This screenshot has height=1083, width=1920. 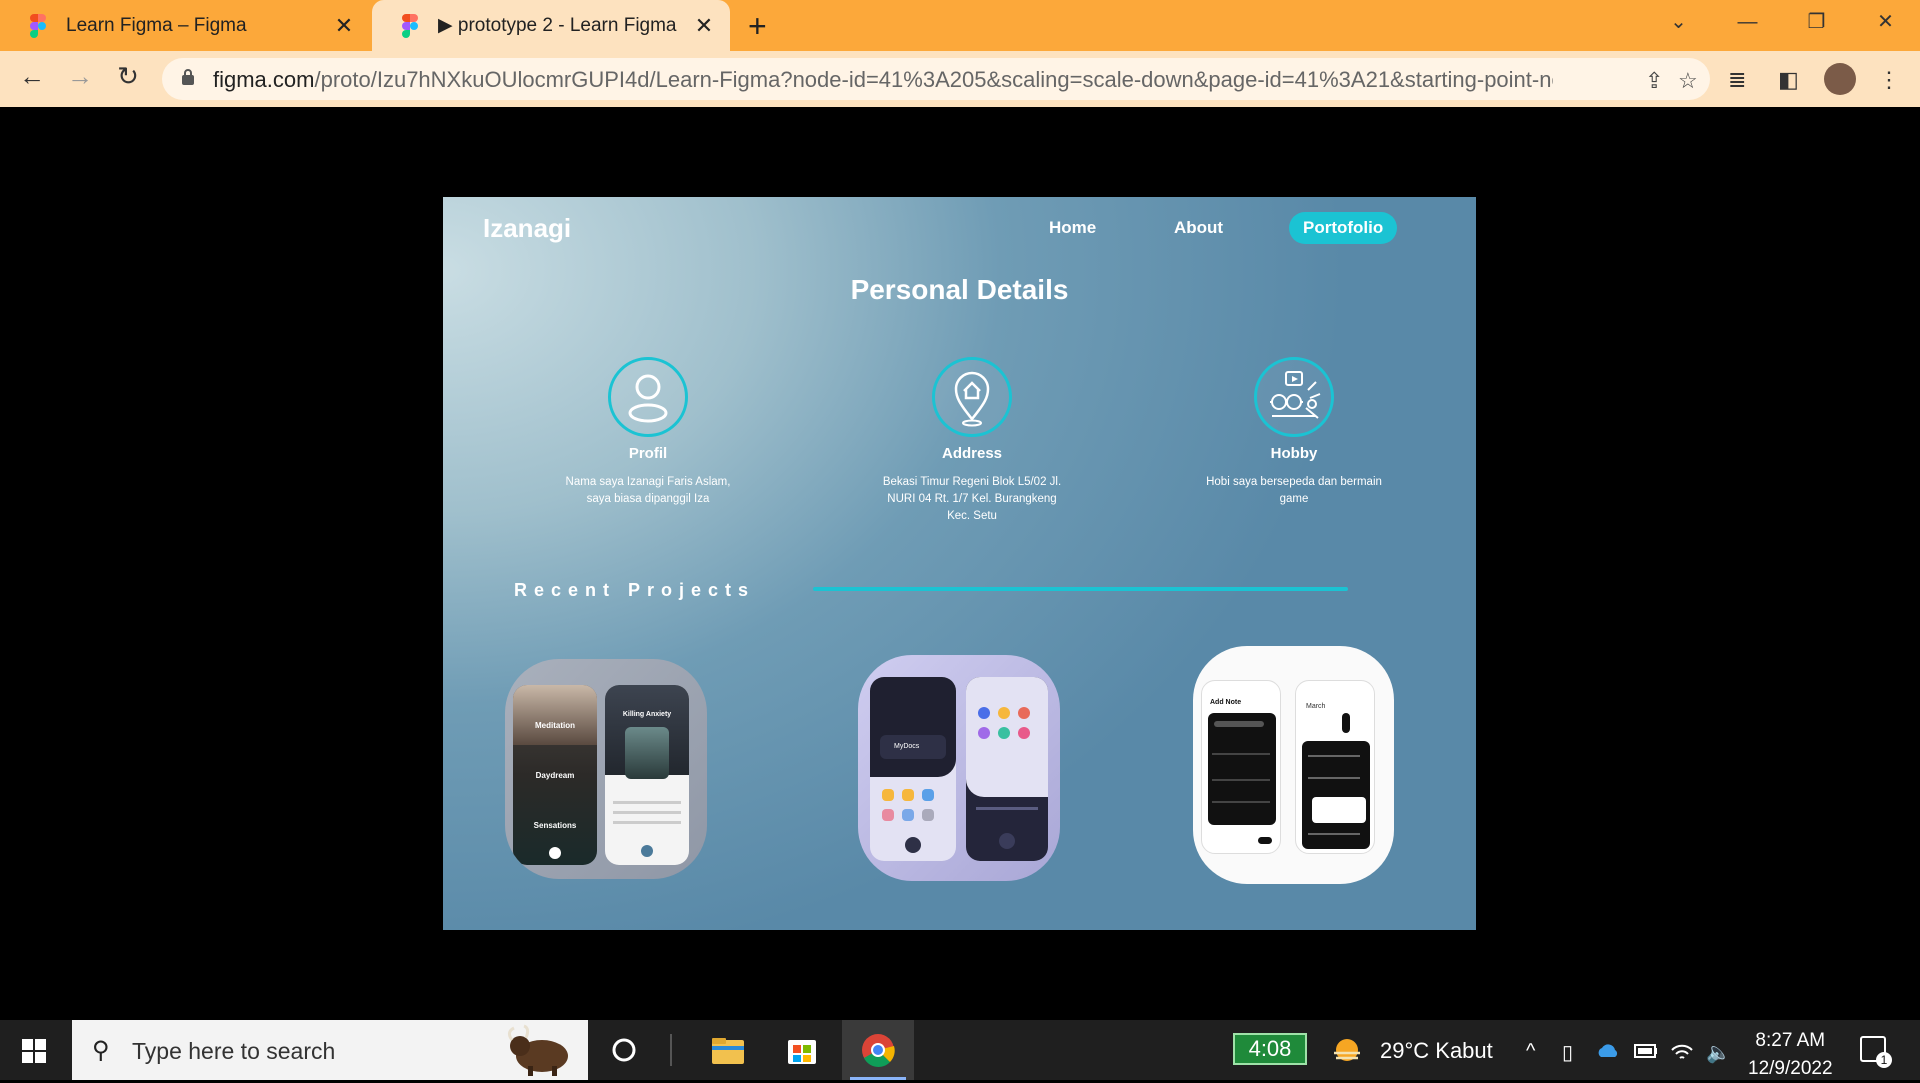 I want to click on taskbar-divider, so click(x=671, y=1050).